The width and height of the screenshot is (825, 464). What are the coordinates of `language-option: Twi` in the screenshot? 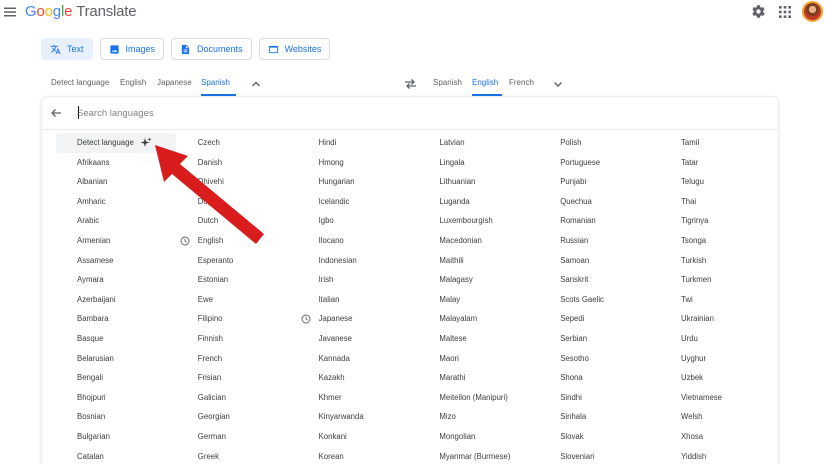 It's located at (720, 300).